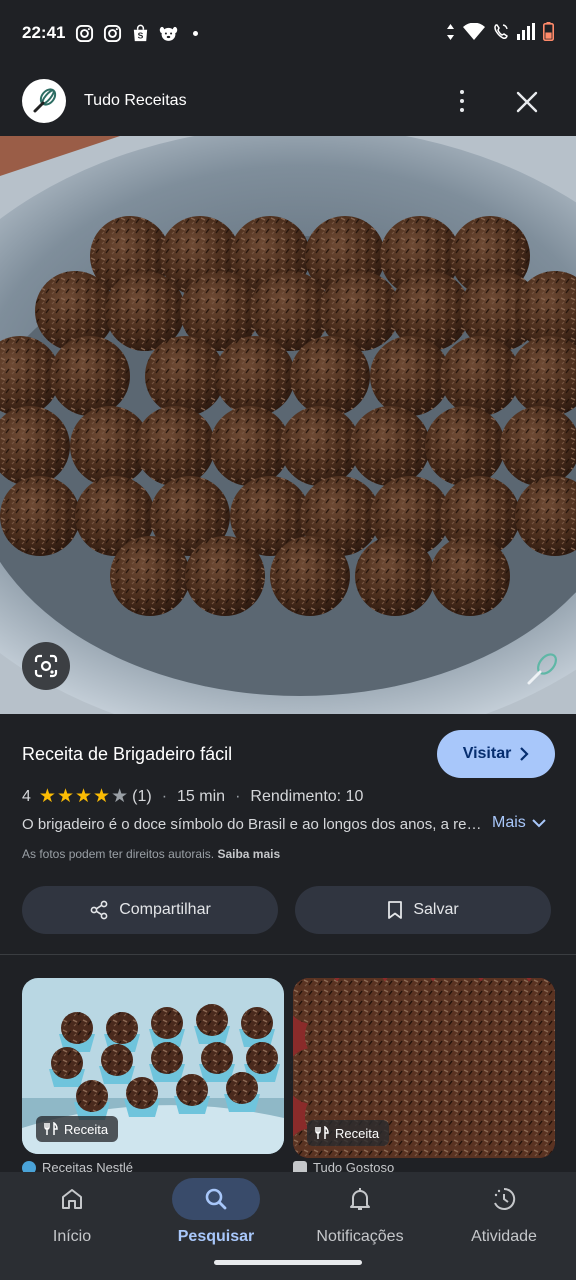  Describe the element at coordinates (118, 854) in the screenshot. I see `copyright-text: As fotos podem ter direitos autorais.` at that location.